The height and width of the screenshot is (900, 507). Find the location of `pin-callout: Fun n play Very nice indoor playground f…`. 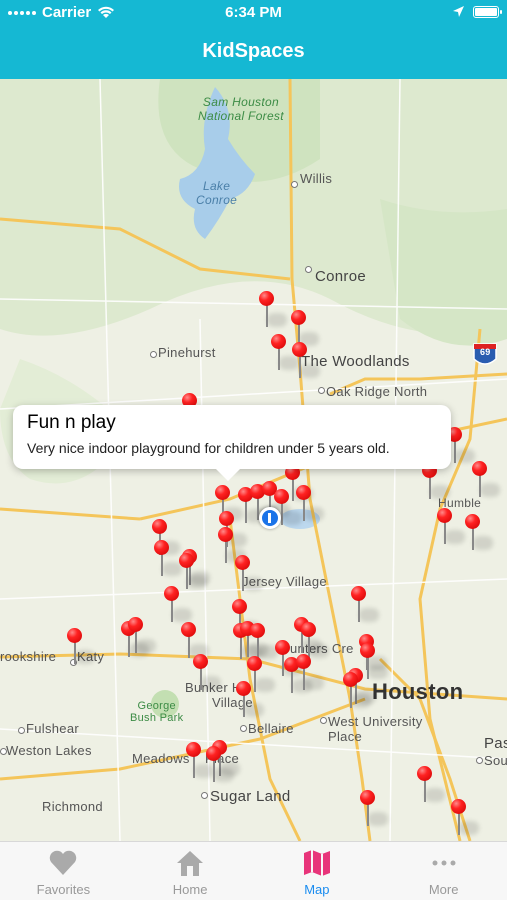

pin-callout: Fun n play Very nice indoor playground f… is located at coordinates (232, 443).